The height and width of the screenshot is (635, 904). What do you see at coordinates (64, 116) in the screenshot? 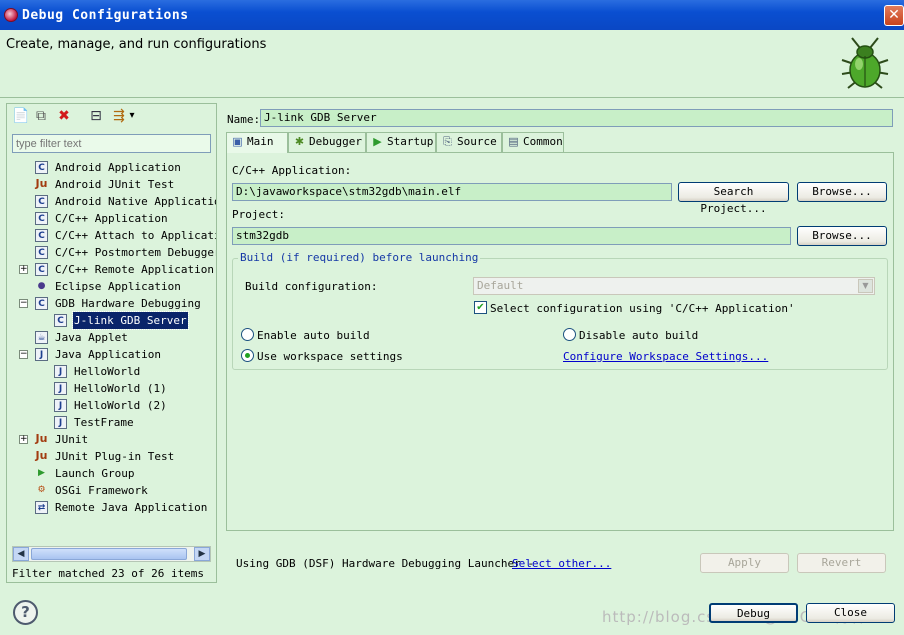
I see `delete-icon: ✖` at bounding box center [64, 116].